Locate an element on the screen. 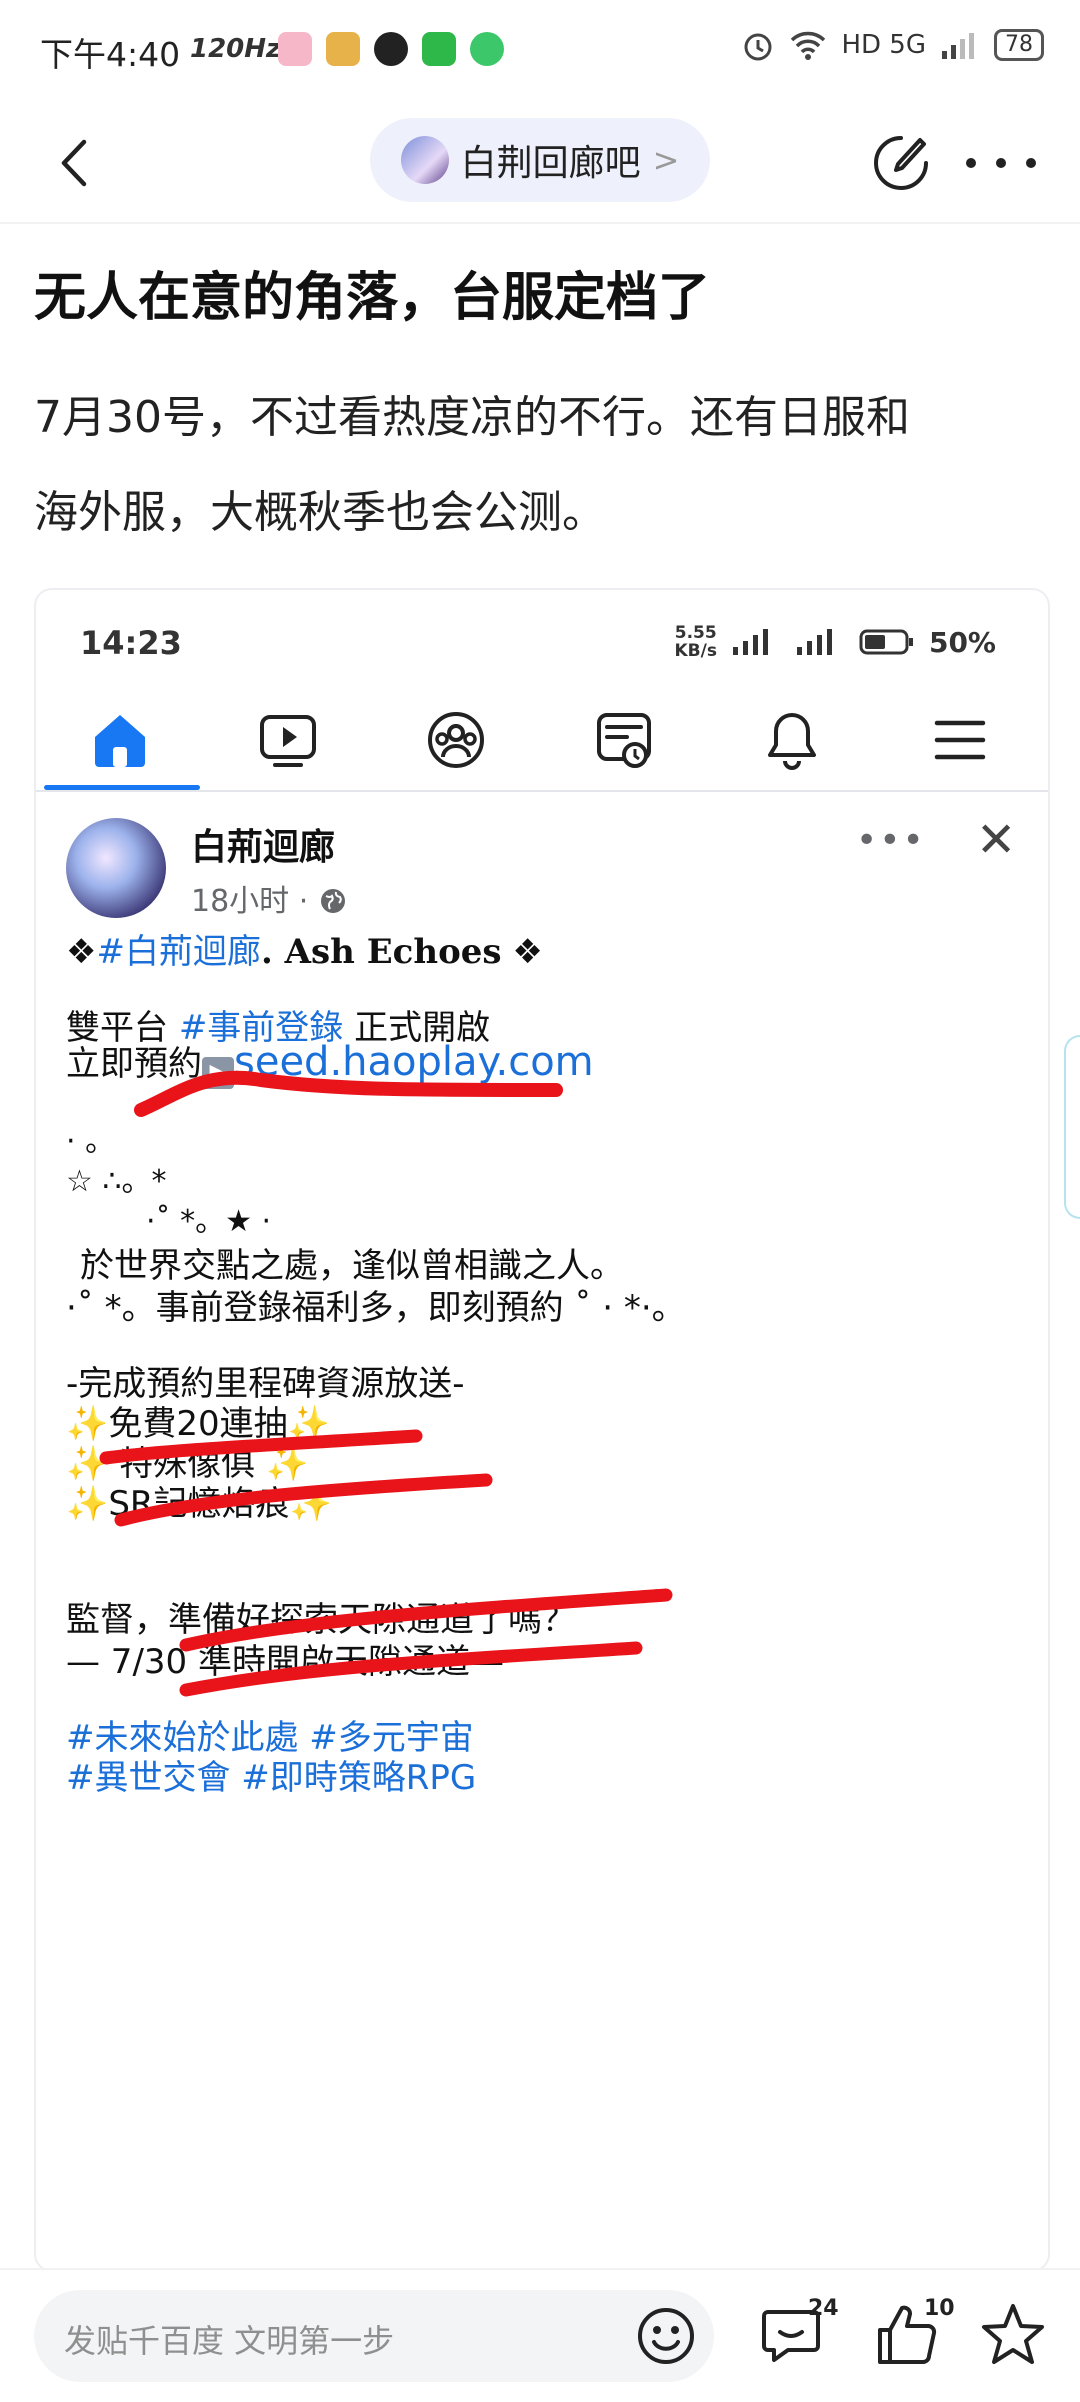 The height and width of the screenshot is (2402, 1080). alarm-icon is located at coordinates (758, 47).